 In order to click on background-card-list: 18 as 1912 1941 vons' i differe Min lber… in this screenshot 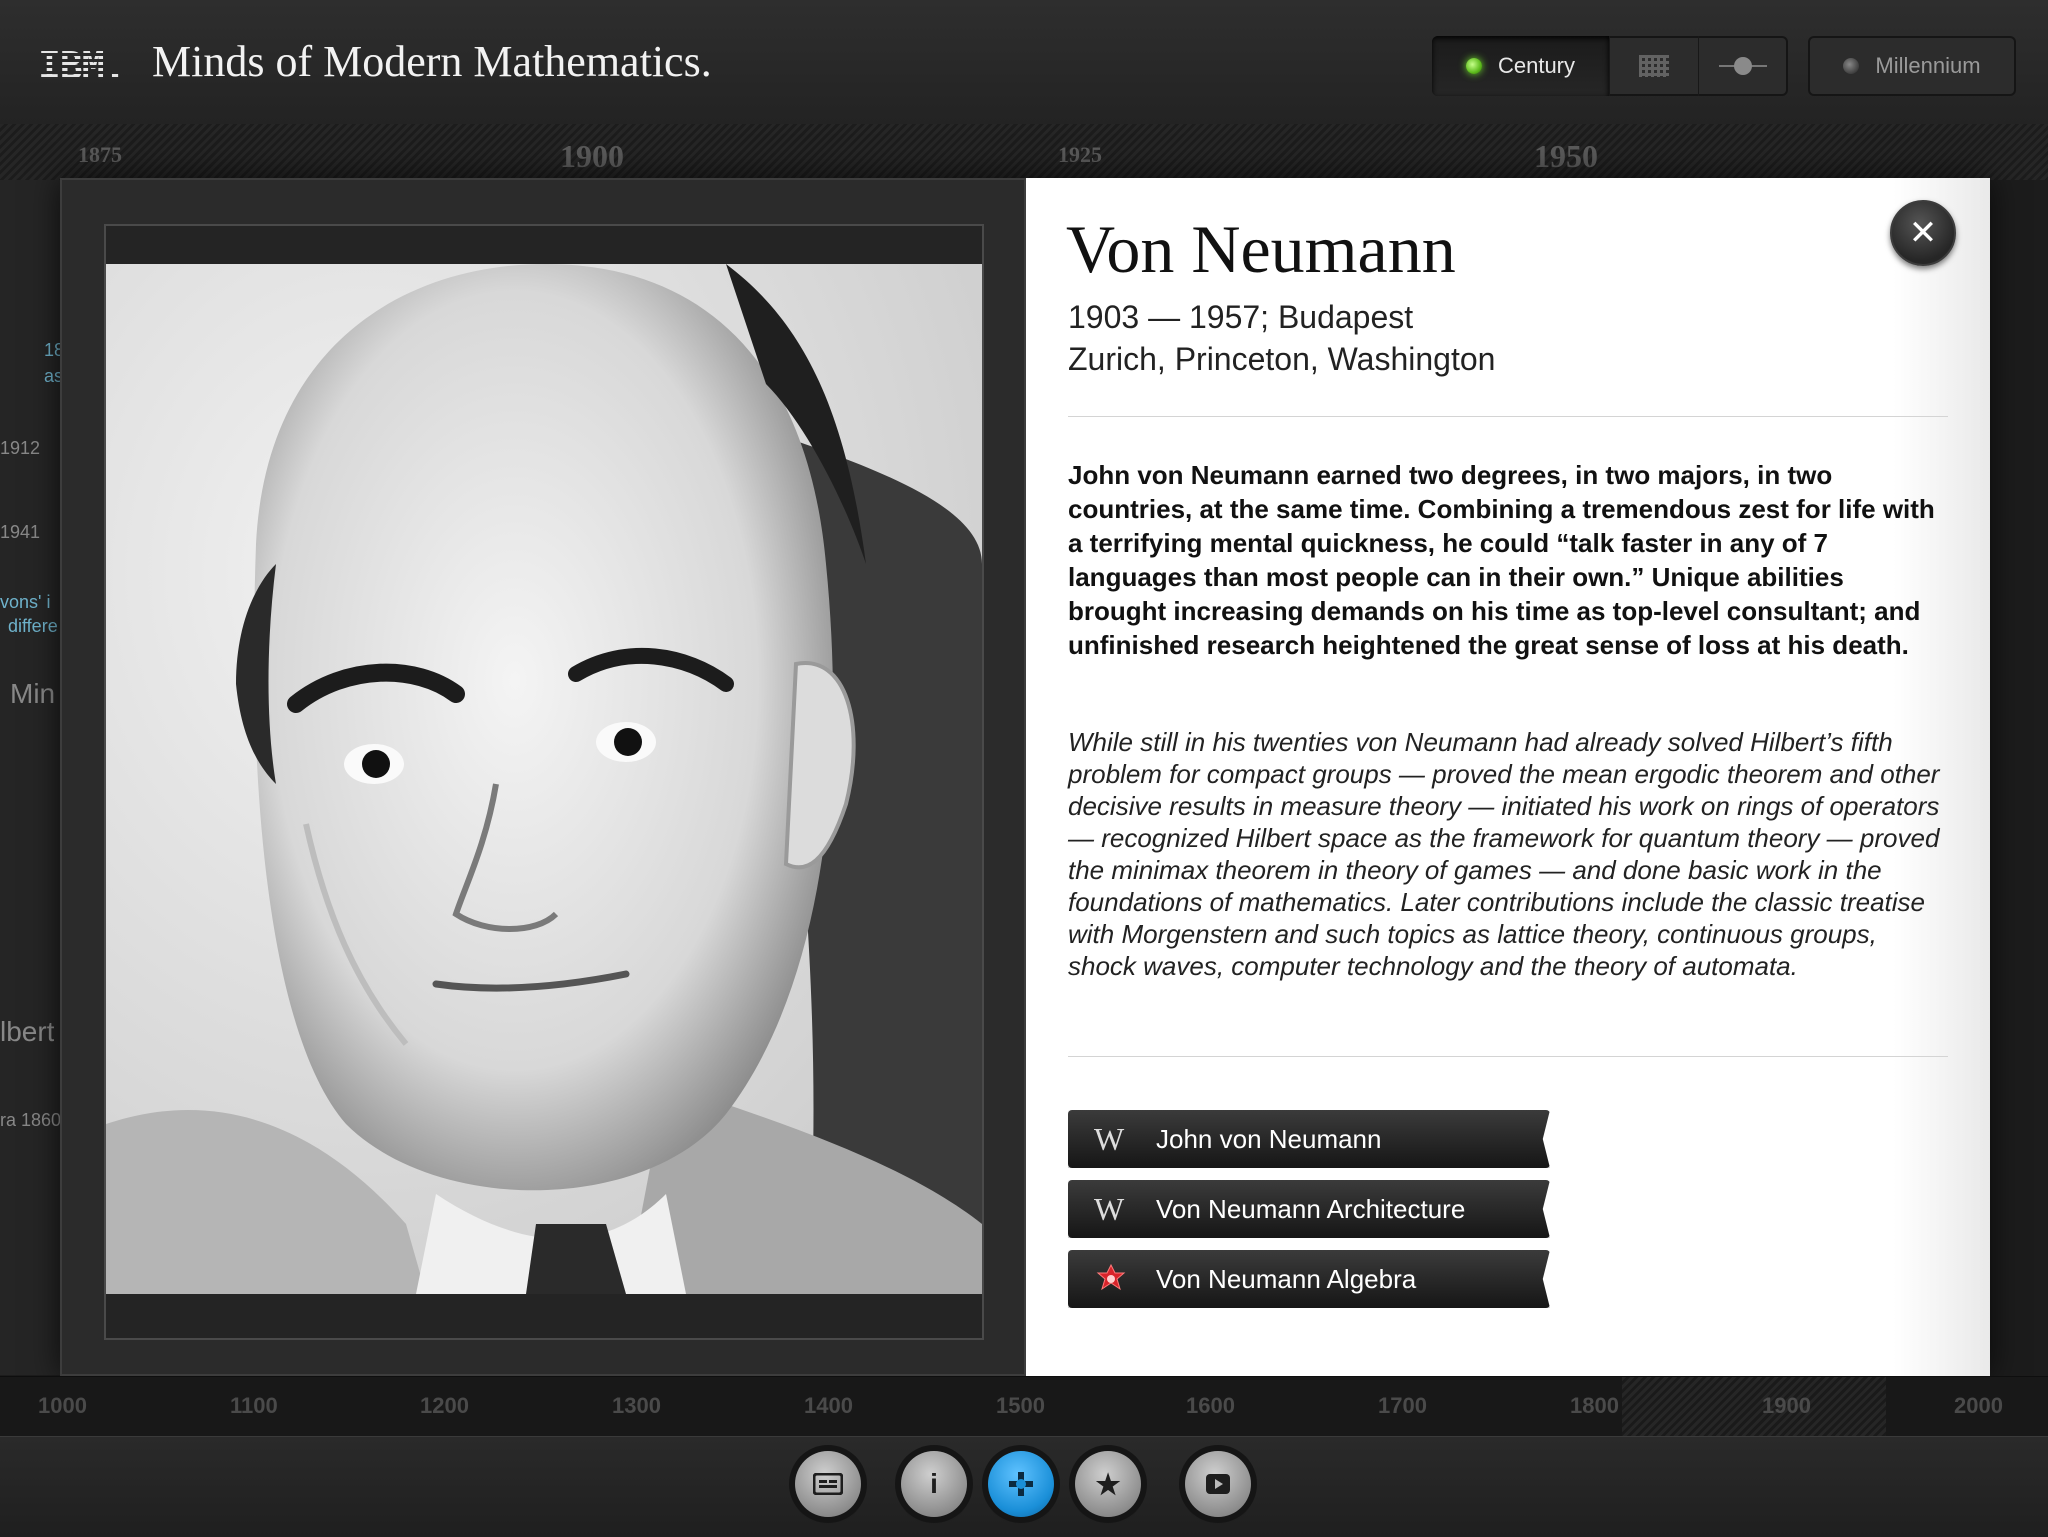, I will do `click(32, 777)`.